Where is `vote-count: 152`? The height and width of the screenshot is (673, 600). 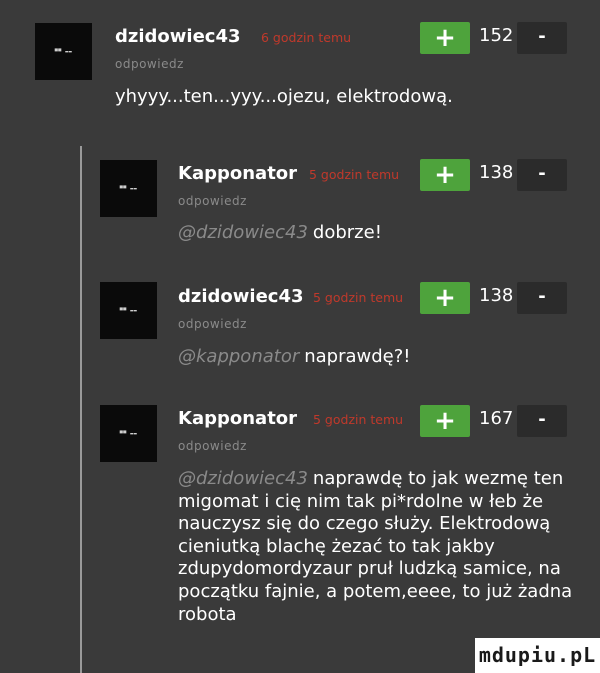 vote-count: 152 is located at coordinates (496, 35).